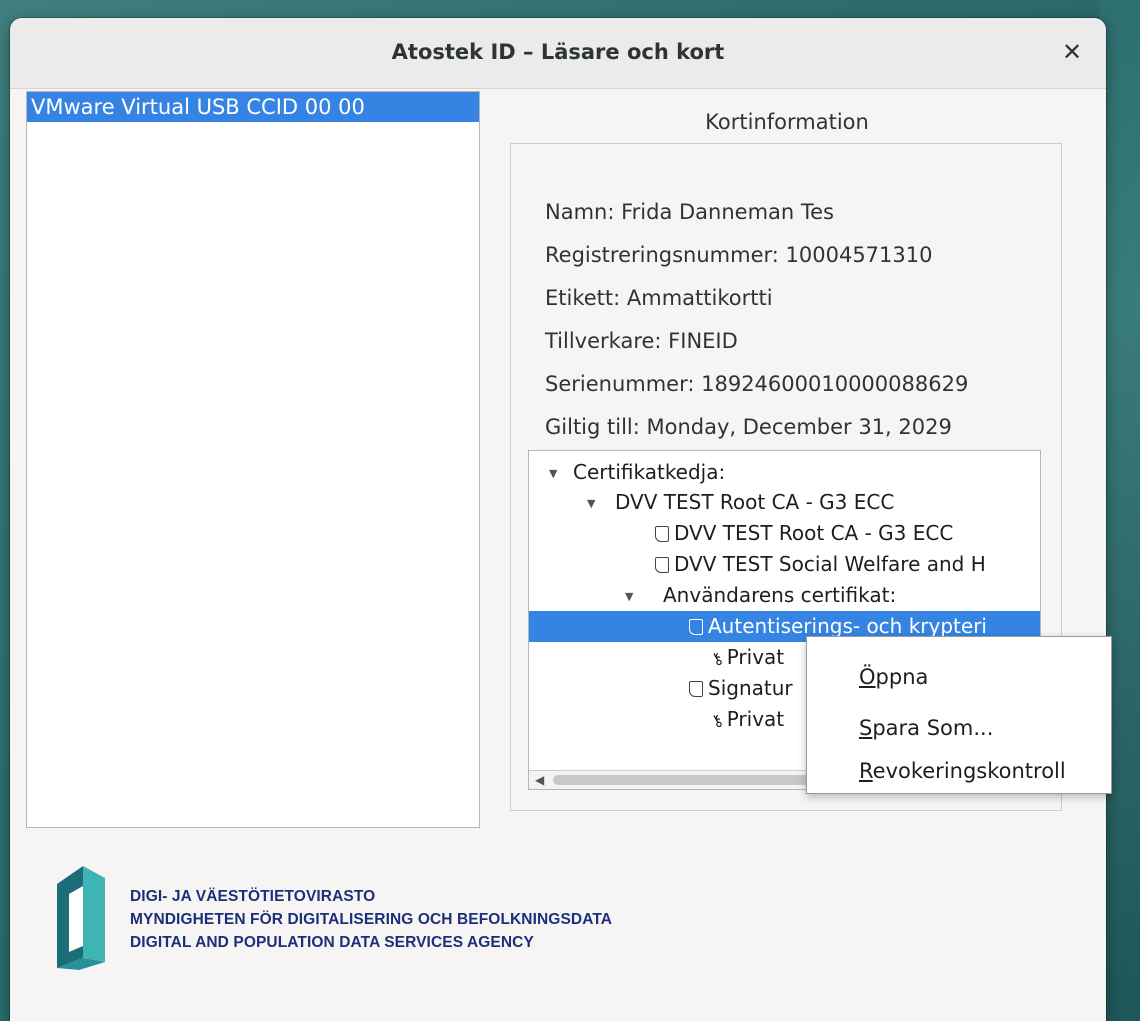  Describe the element at coordinates (757, 384) in the screenshot. I see `card-serial: Serienummer: 18924600010000088629` at that location.